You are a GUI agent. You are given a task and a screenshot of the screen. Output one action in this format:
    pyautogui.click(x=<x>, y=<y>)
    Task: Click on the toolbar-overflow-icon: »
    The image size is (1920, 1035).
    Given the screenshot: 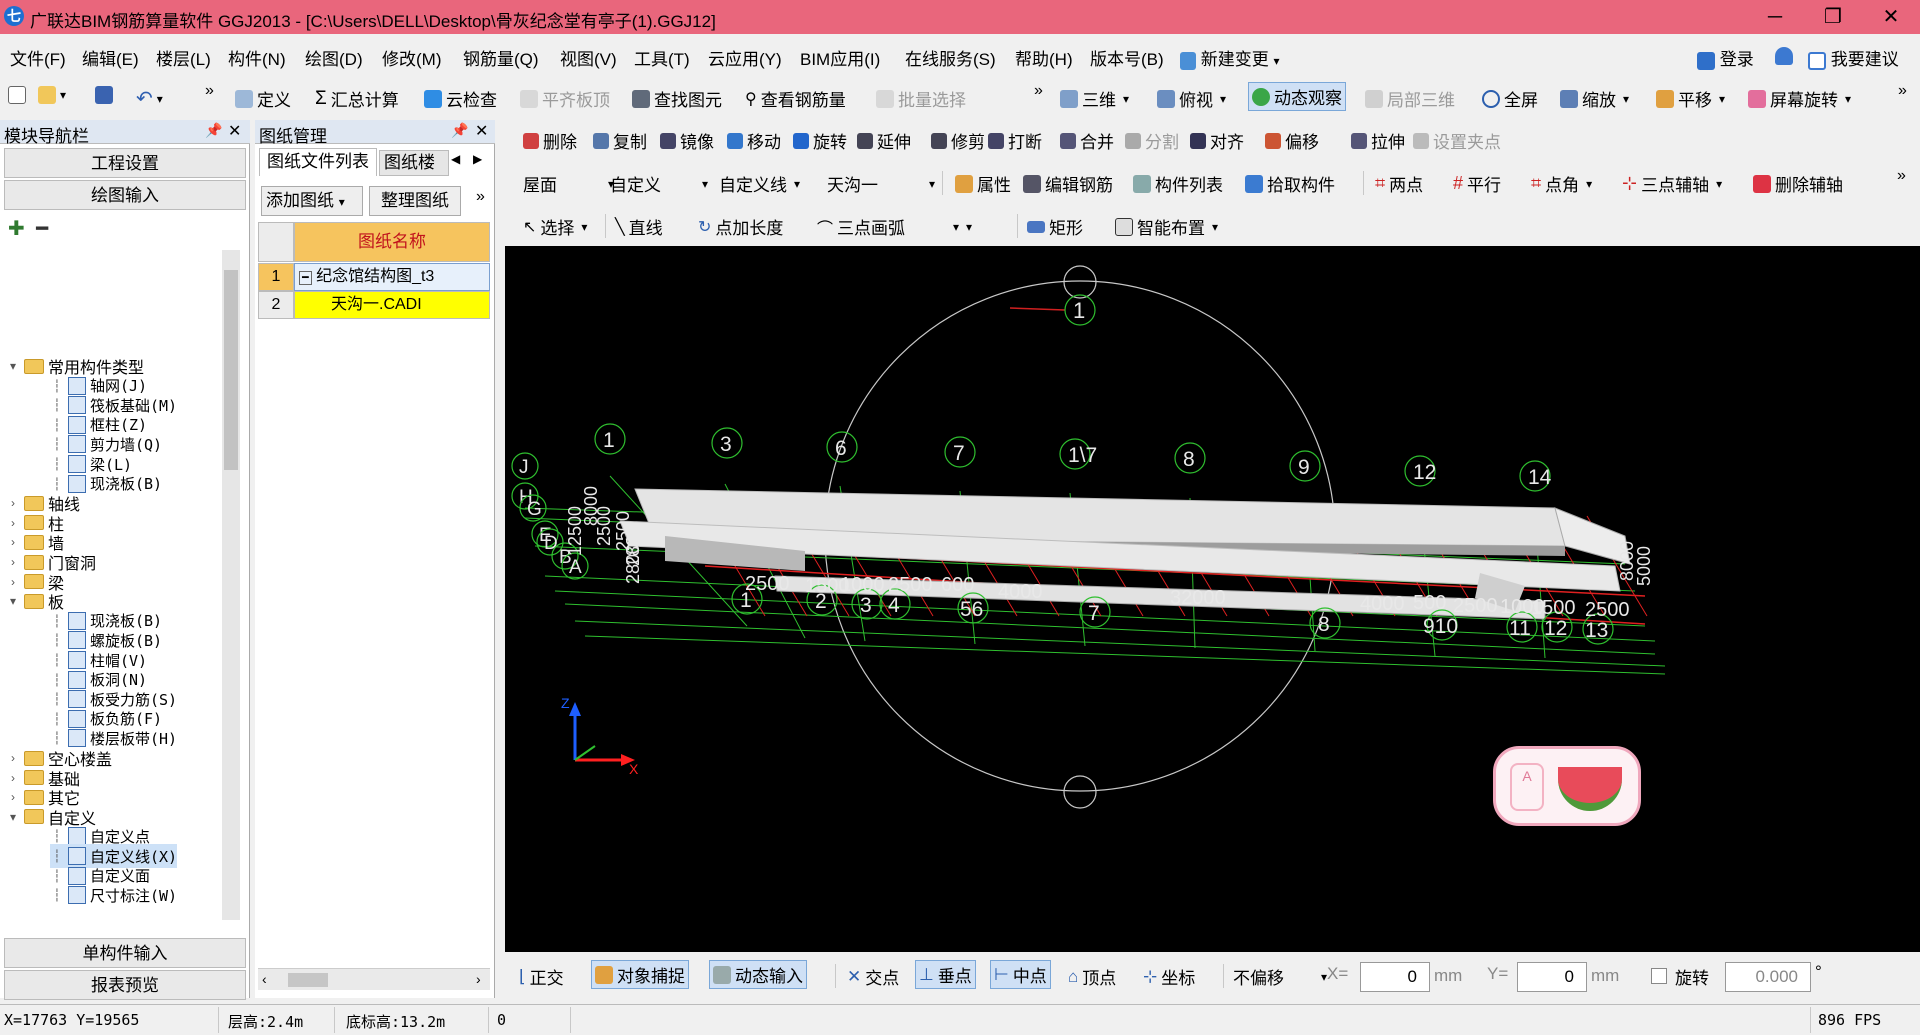 What is the action you would take?
    pyautogui.click(x=209, y=91)
    